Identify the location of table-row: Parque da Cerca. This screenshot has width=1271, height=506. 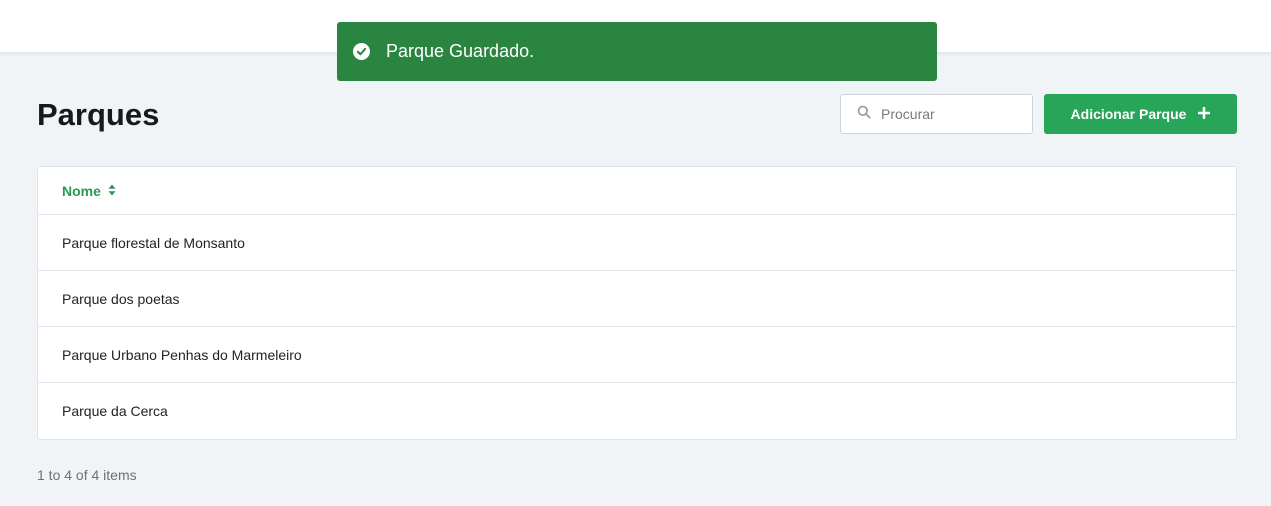
(637, 411).